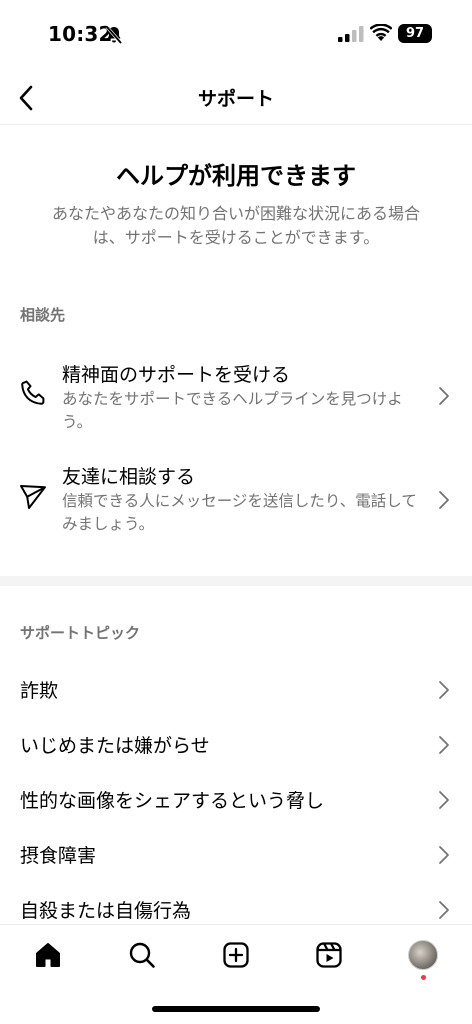  Describe the element at coordinates (43, 315) in the screenshot. I see `contacts-section-label: 相談先` at that location.